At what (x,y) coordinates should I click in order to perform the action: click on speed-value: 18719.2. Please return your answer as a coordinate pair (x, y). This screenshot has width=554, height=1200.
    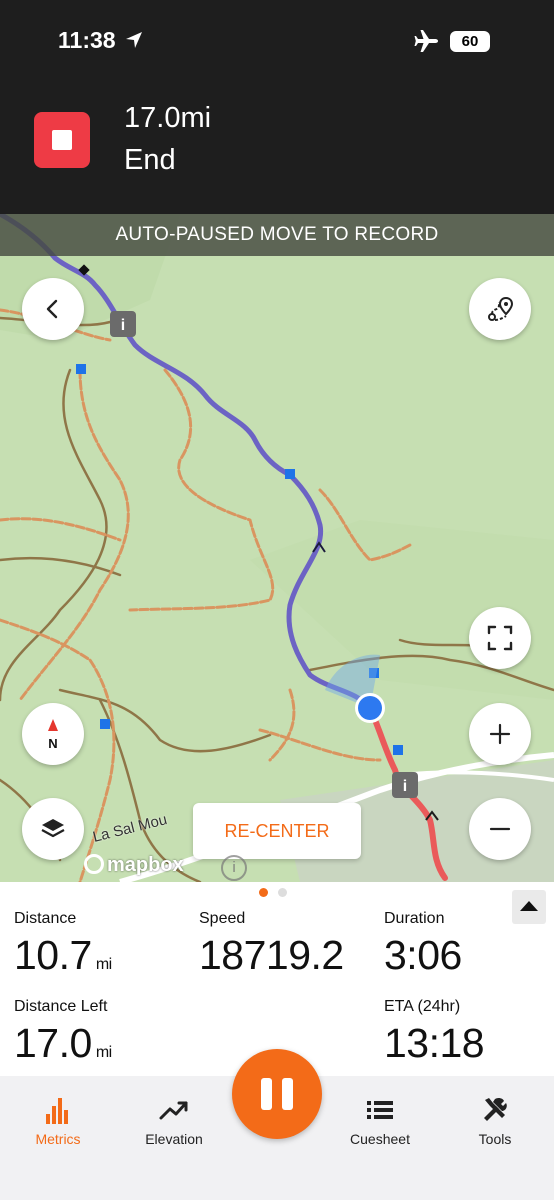
    Looking at the image, I should click on (271, 955).